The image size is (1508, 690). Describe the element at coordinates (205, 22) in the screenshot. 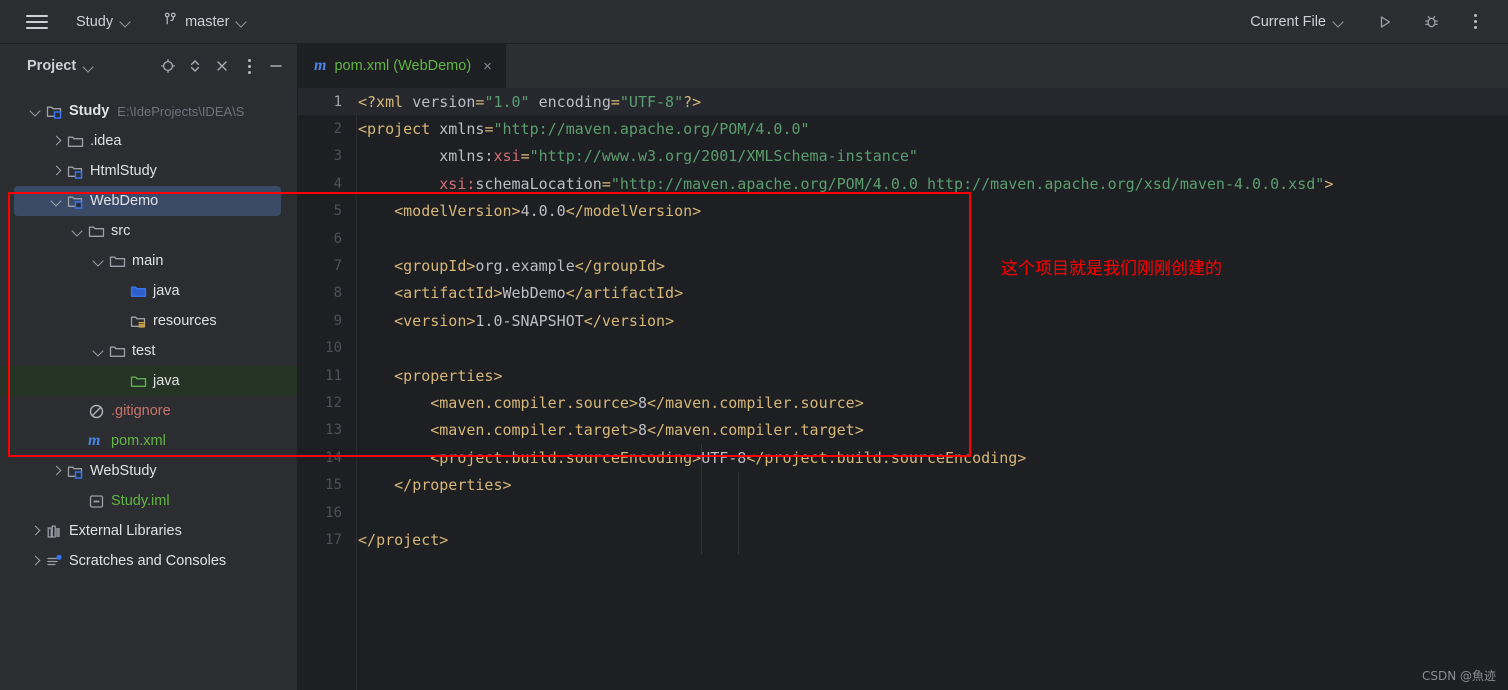

I see `branch-selector: master` at that location.